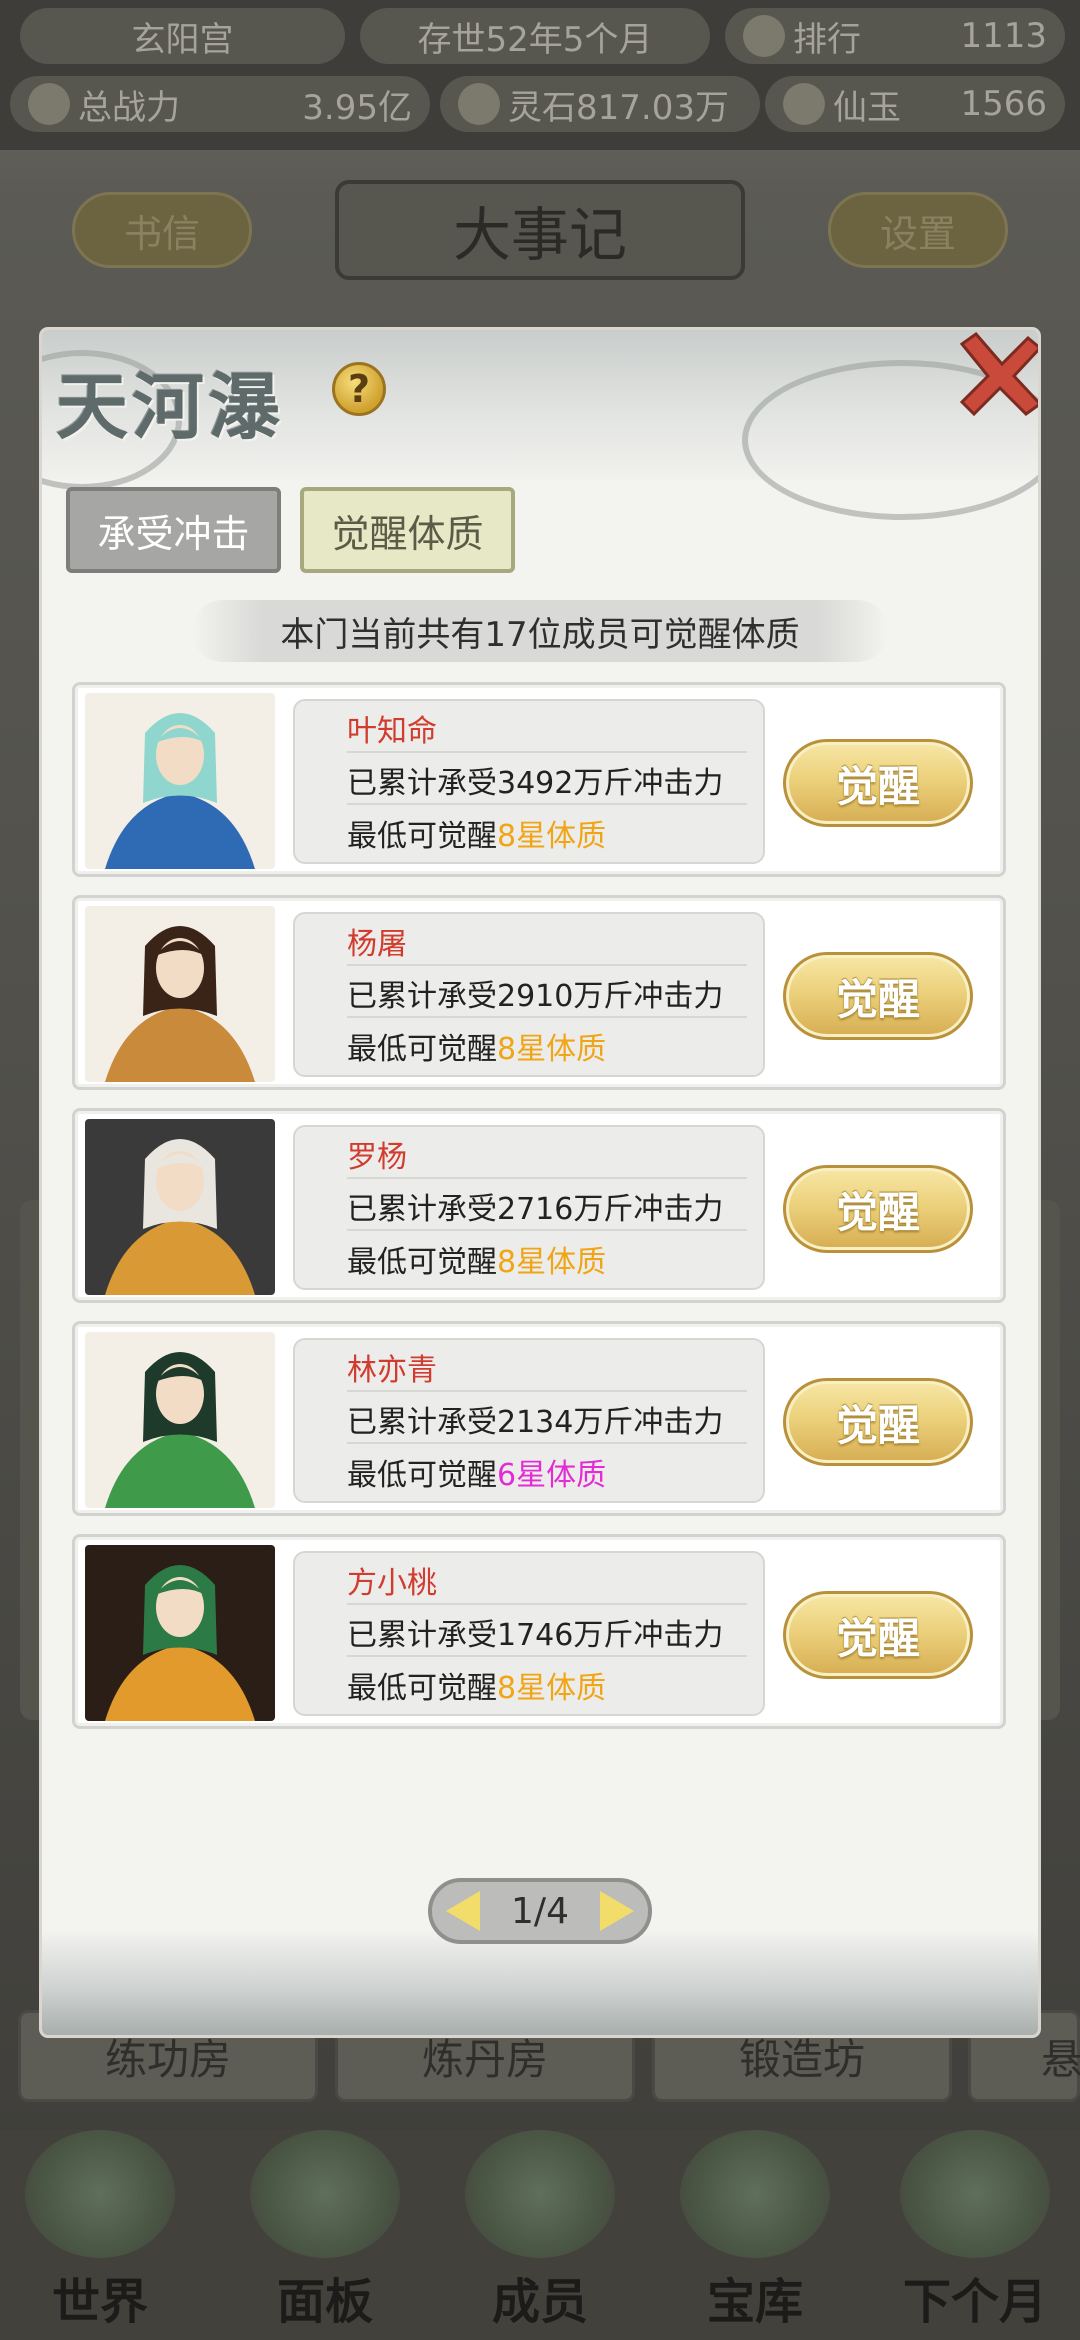 The width and height of the screenshot is (1080, 2340). What do you see at coordinates (170, 406) in the screenshot?
I see `dialog-title: 天河瀑` at bounding box center [170, 406].